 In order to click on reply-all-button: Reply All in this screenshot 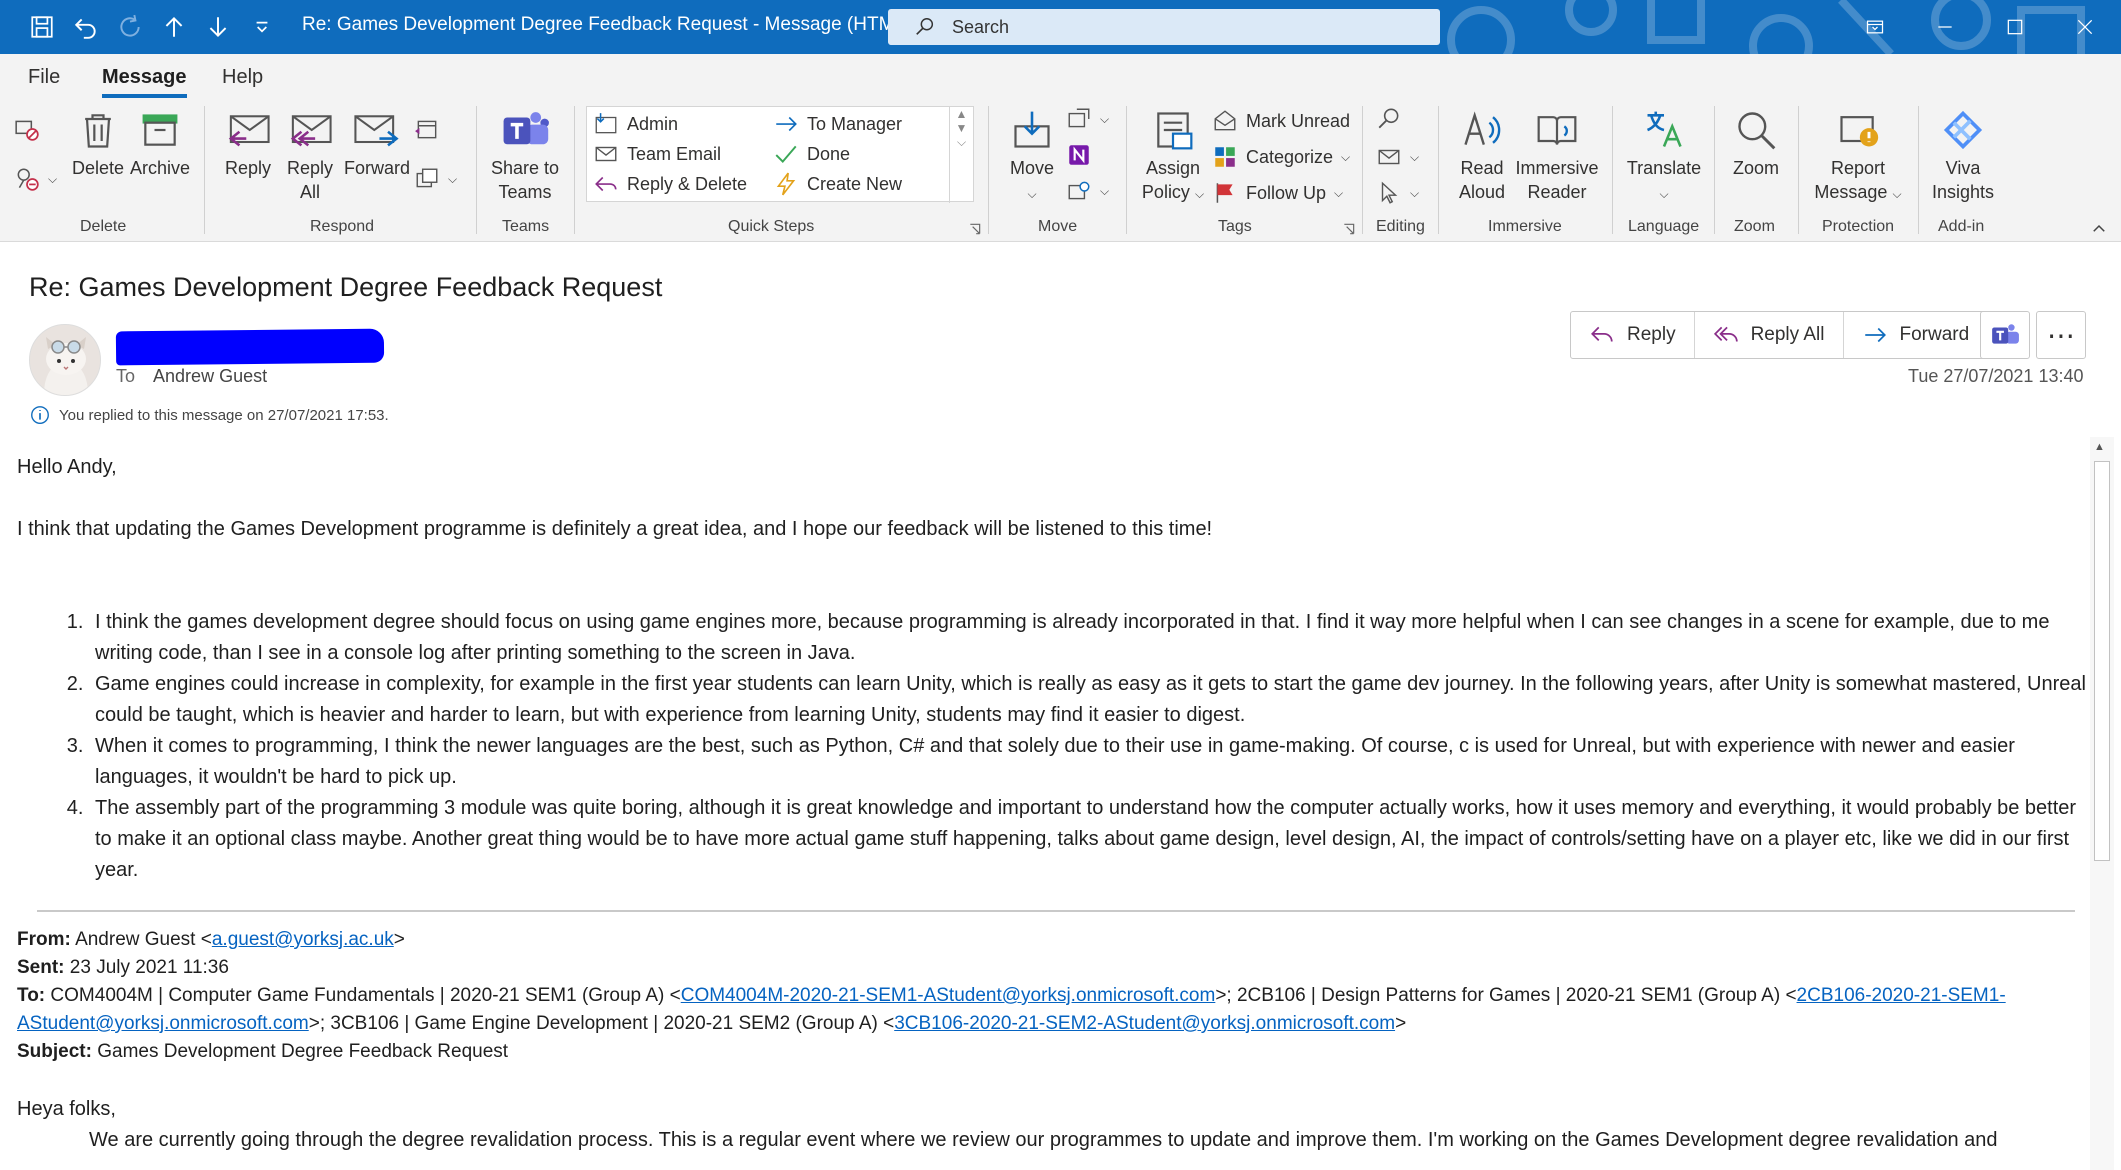, I will do `click(1769, 335)`.